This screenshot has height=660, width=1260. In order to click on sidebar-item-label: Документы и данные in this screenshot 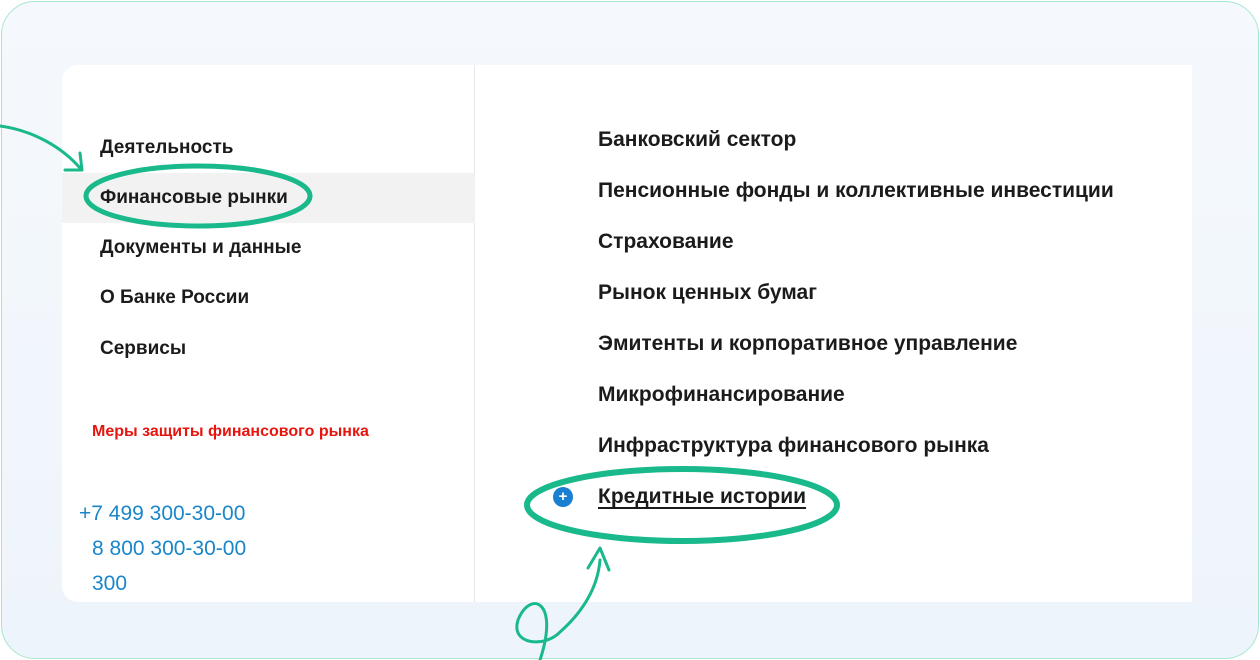, I will do `click(201, 247)`.